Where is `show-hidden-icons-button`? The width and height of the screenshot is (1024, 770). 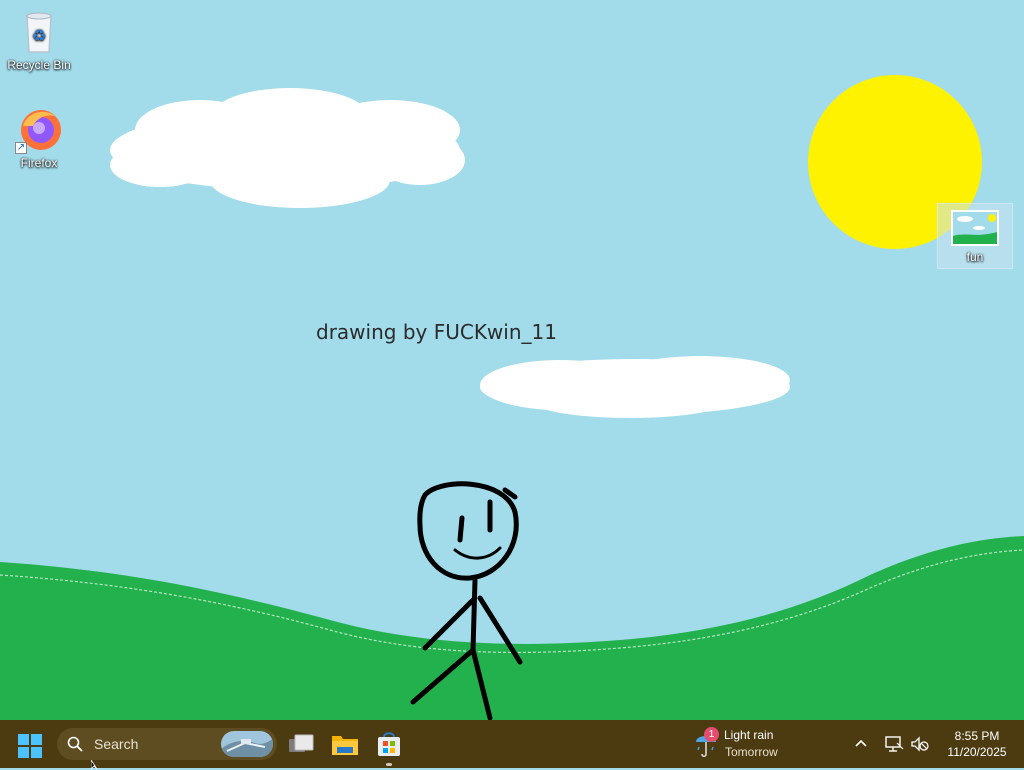 show-hidden-icons-button is located at coordinates (861, 744).